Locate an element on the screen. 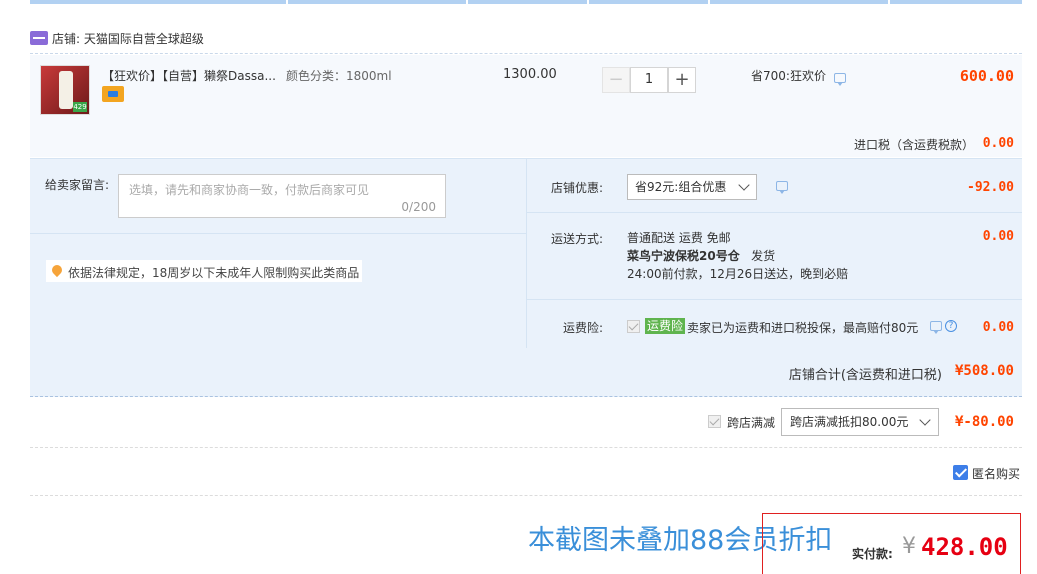  insurance-badge: 运费险 is located at coordinates (665, 326).